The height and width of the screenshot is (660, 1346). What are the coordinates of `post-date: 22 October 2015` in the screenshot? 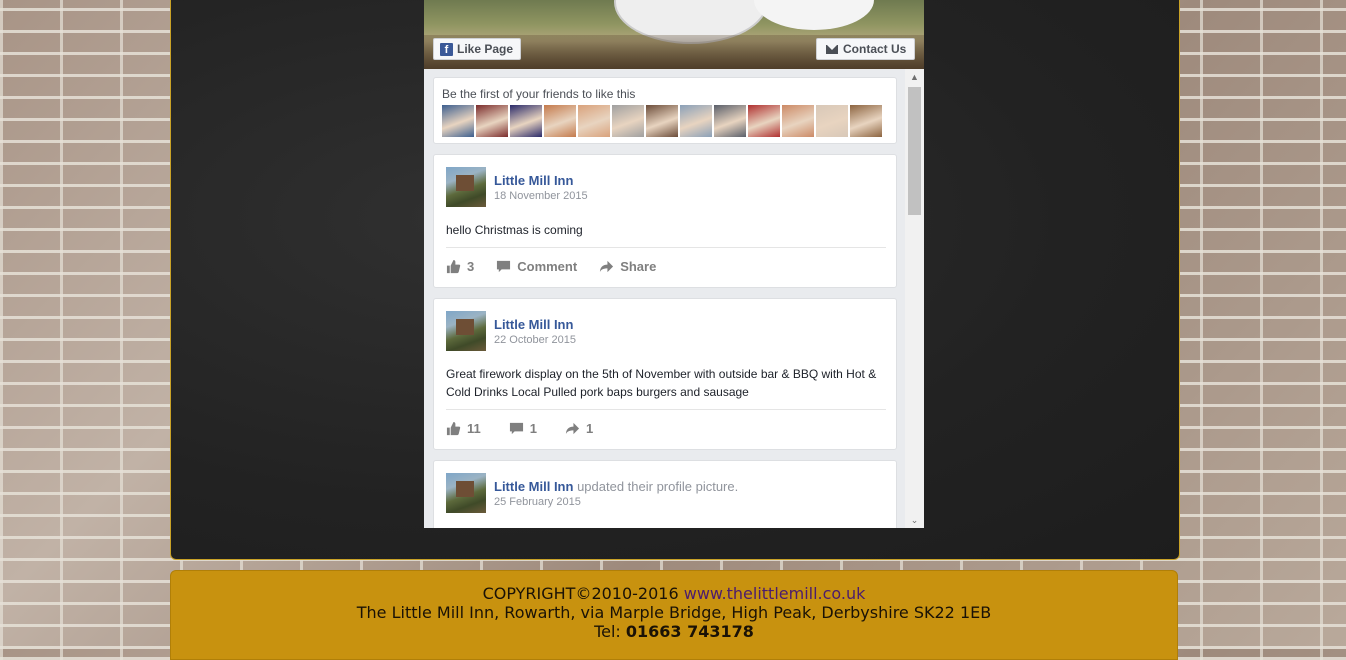 It's located at (535, 340).